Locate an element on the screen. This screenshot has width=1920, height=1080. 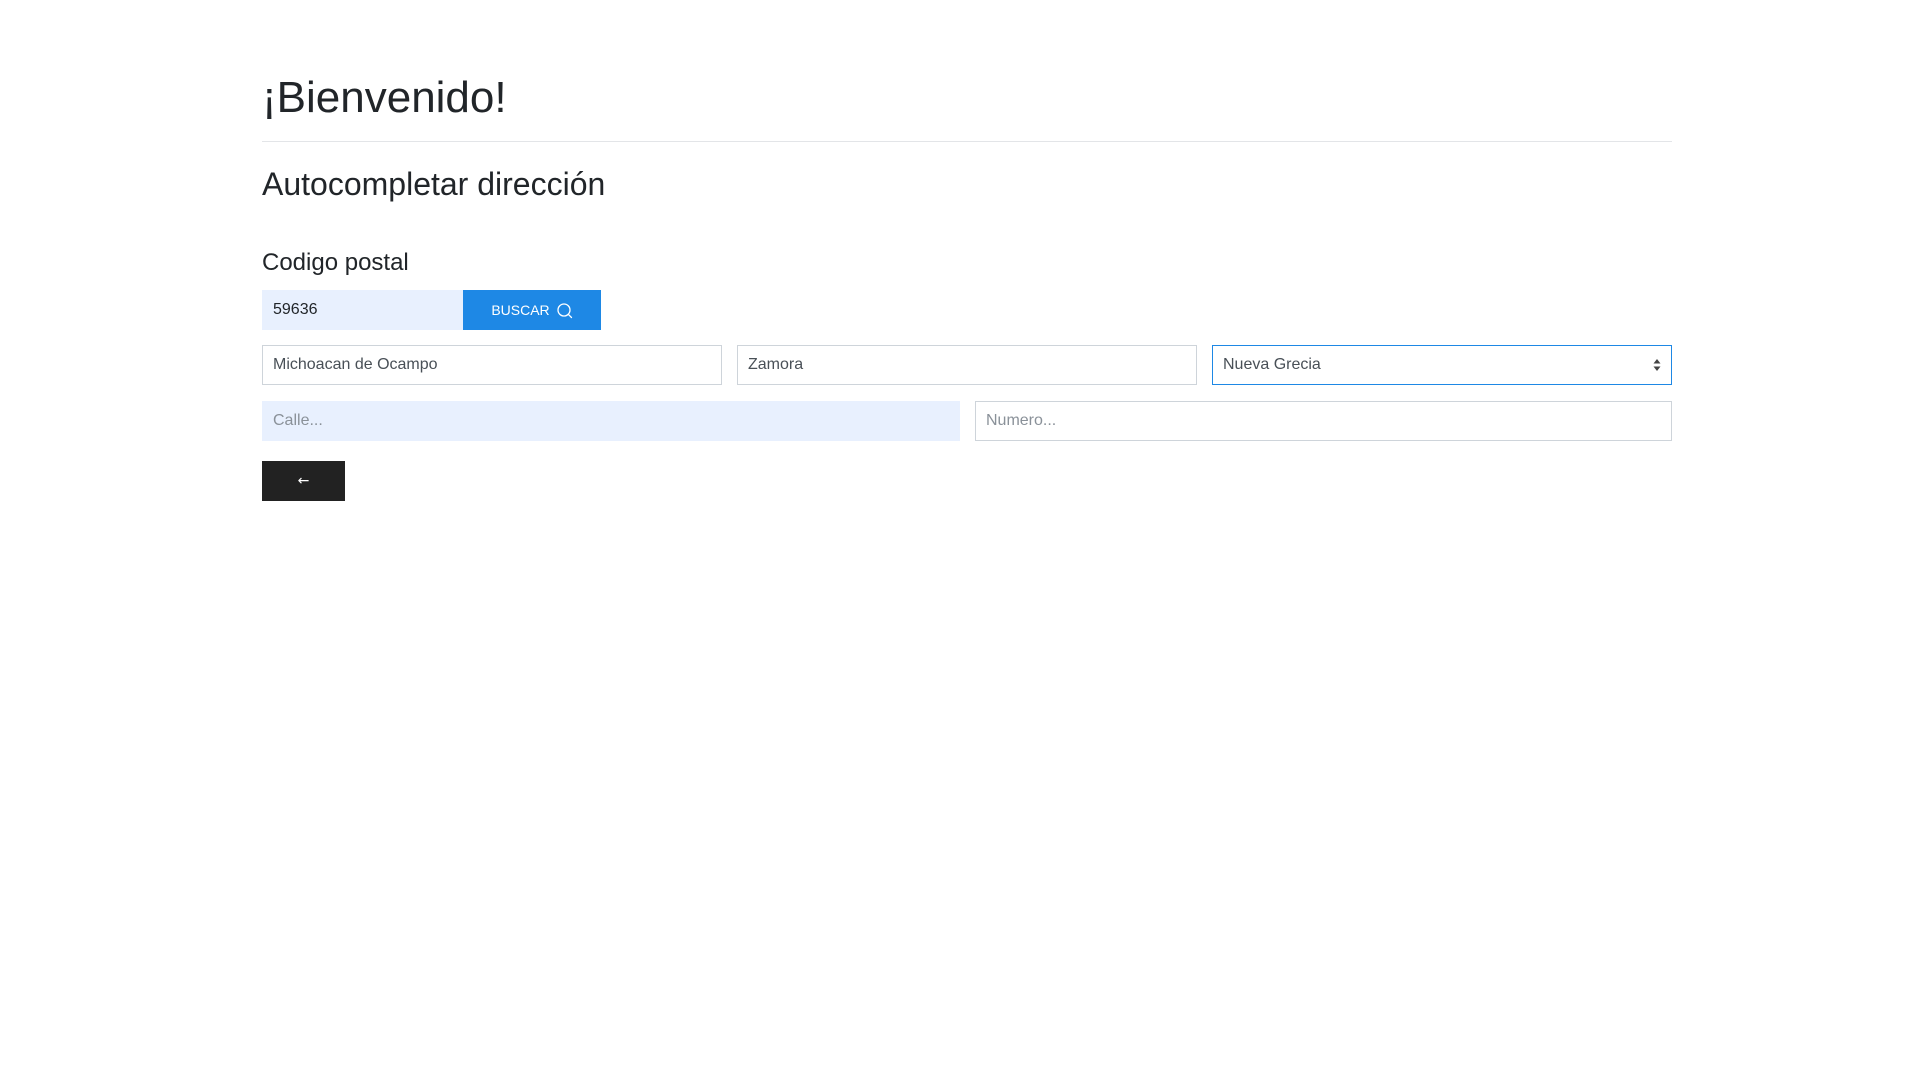
colony-select: Nueva Grecia is located at coordinates (1442, 365).